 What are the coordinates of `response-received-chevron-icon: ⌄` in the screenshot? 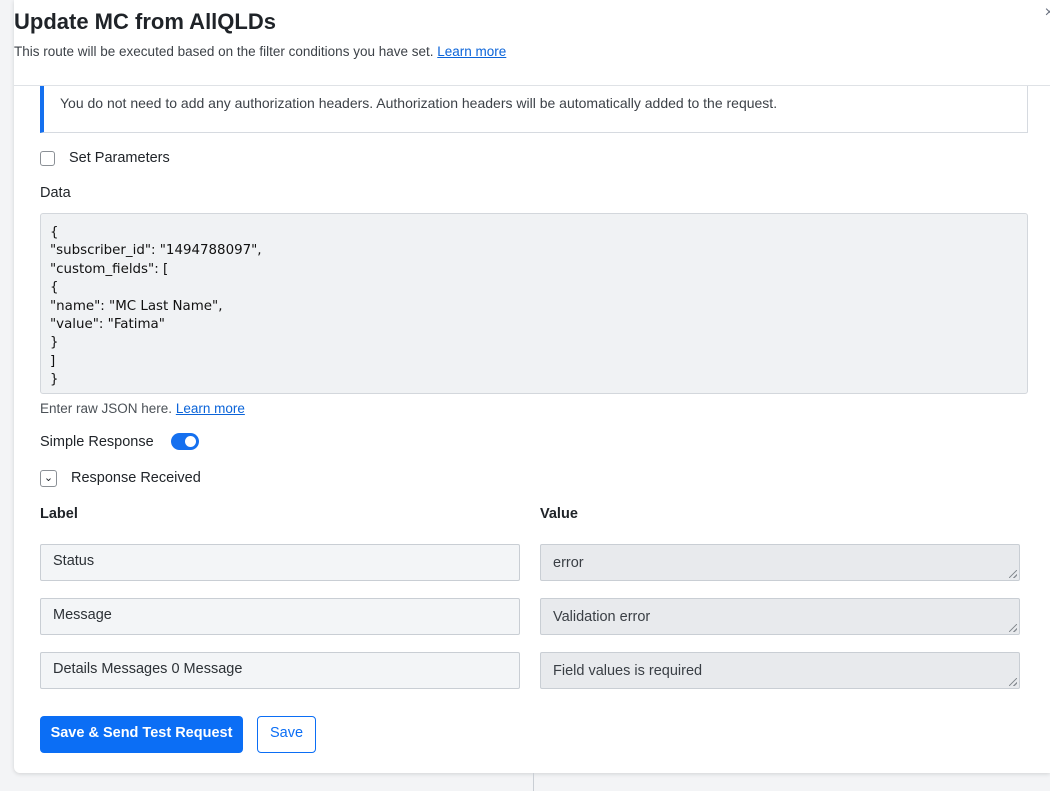 It's located at (48, 478).